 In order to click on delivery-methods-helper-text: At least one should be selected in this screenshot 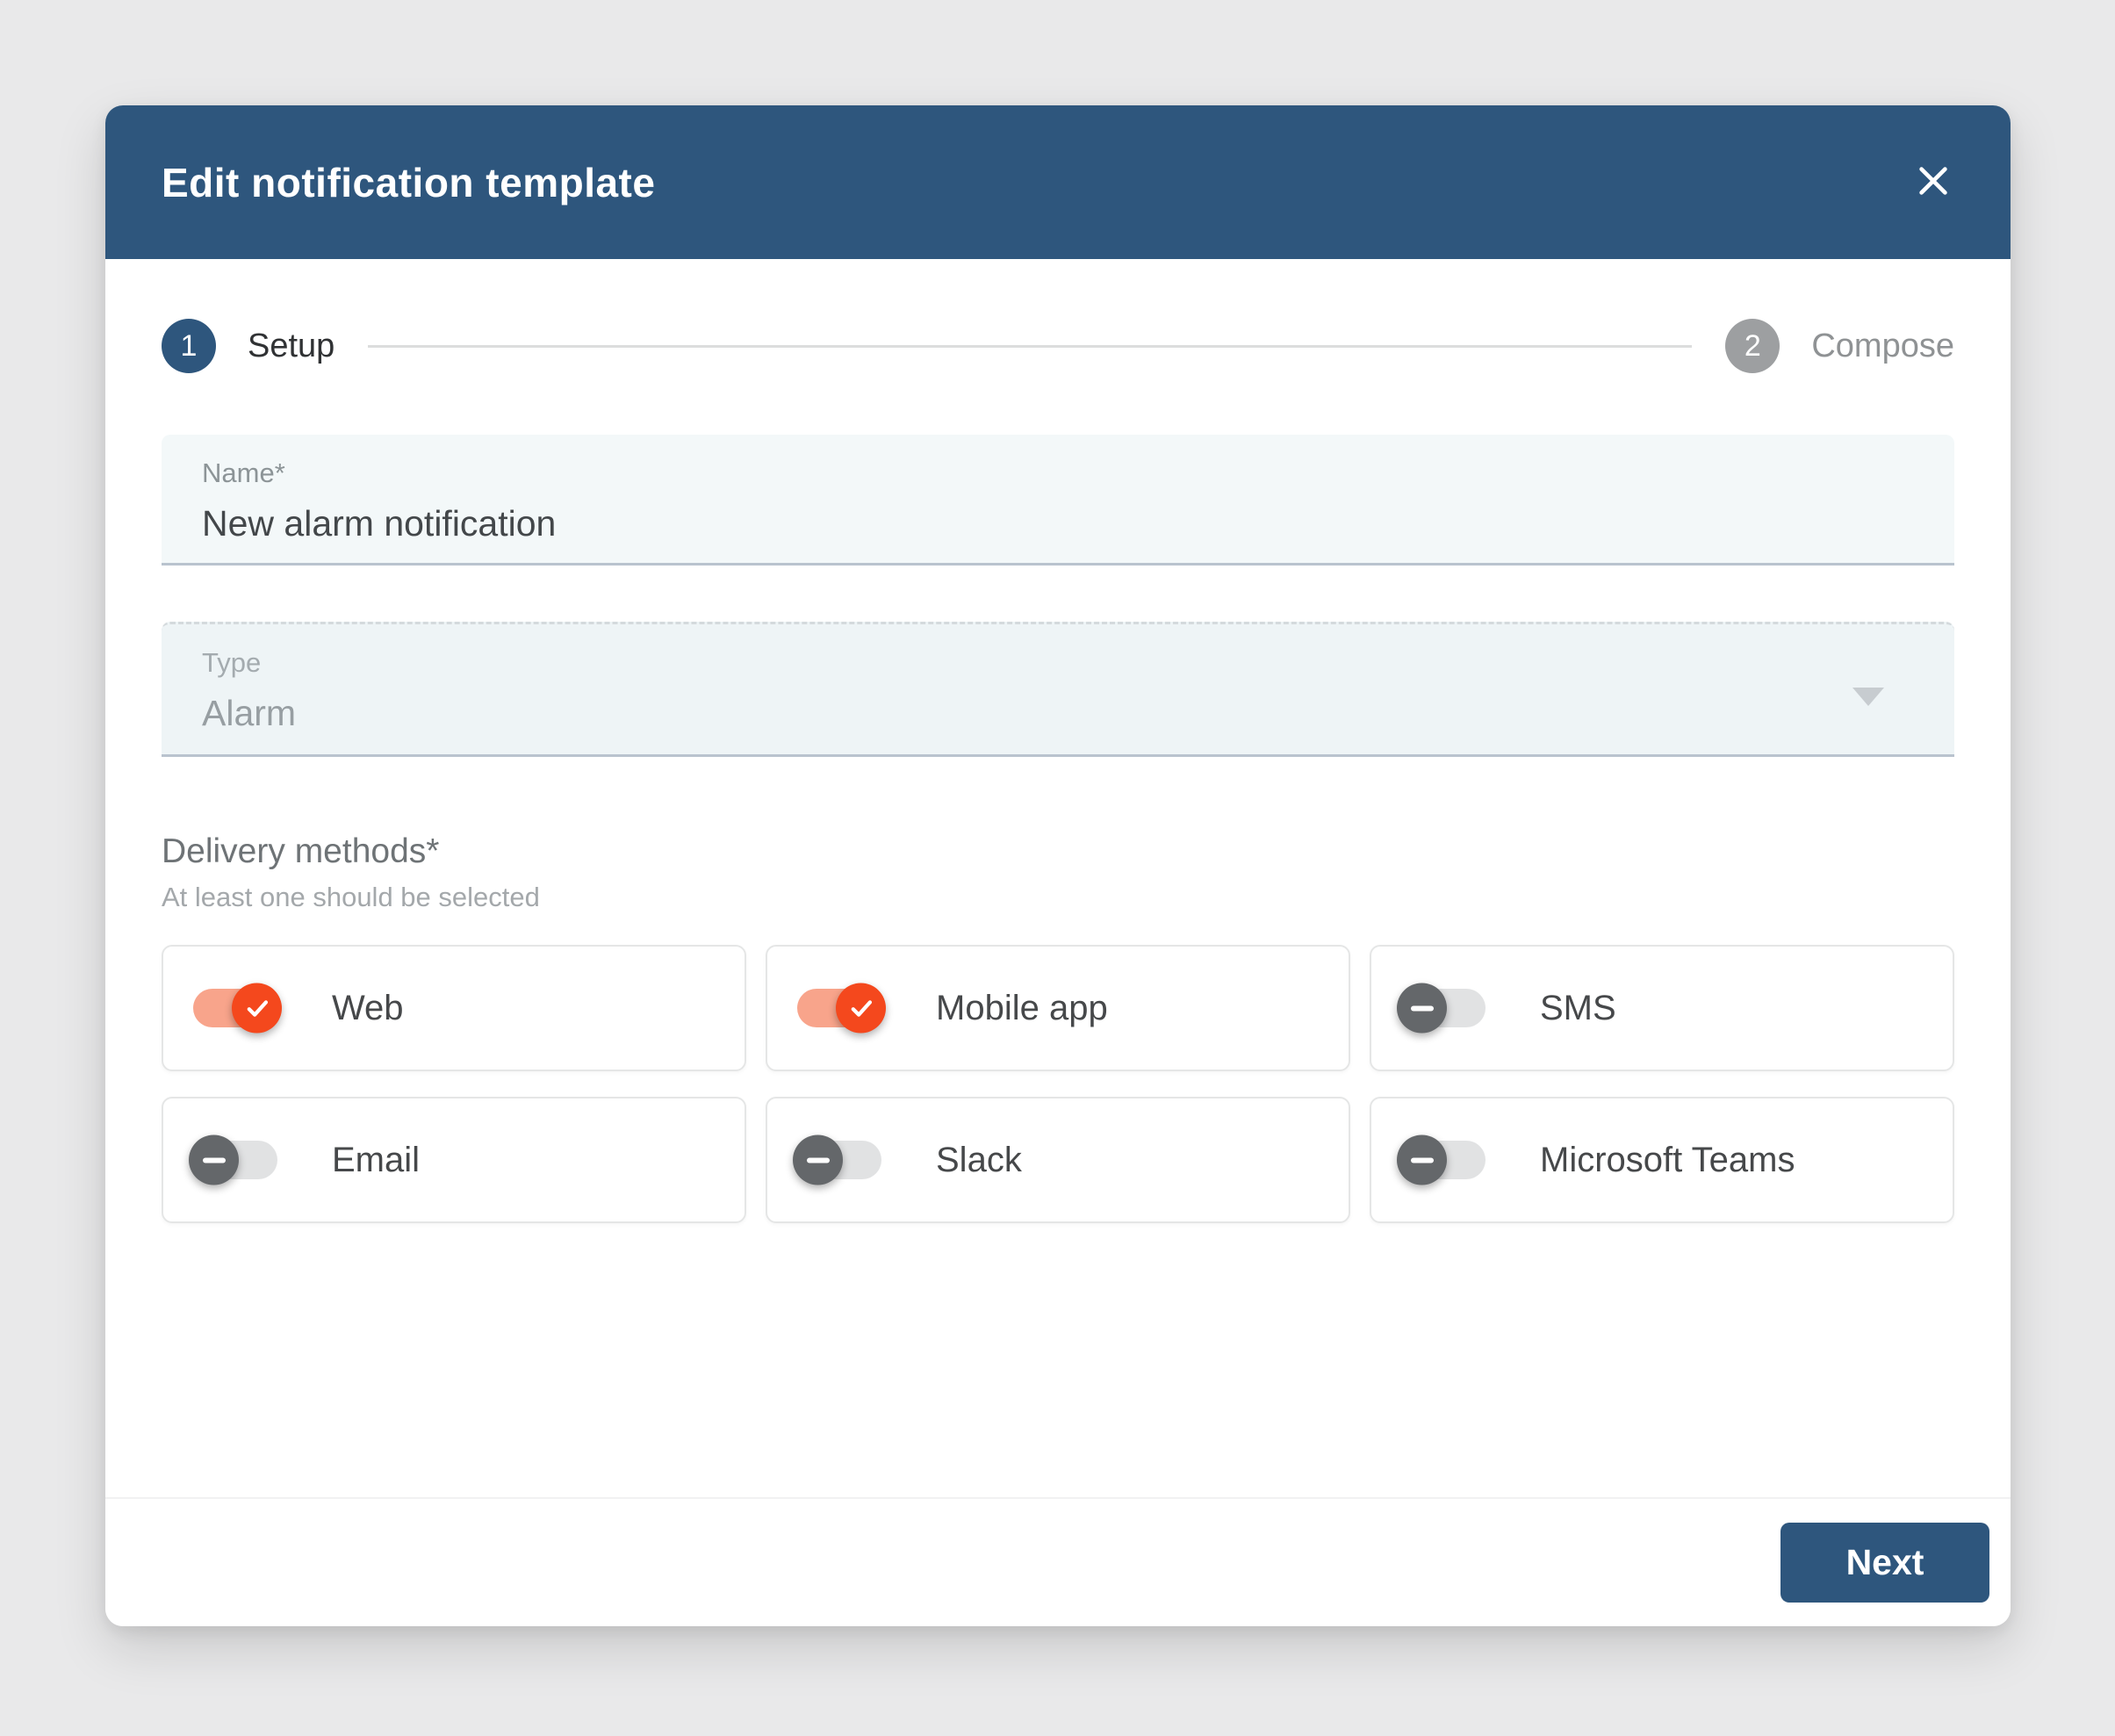, I will do `click(351, 897)`.